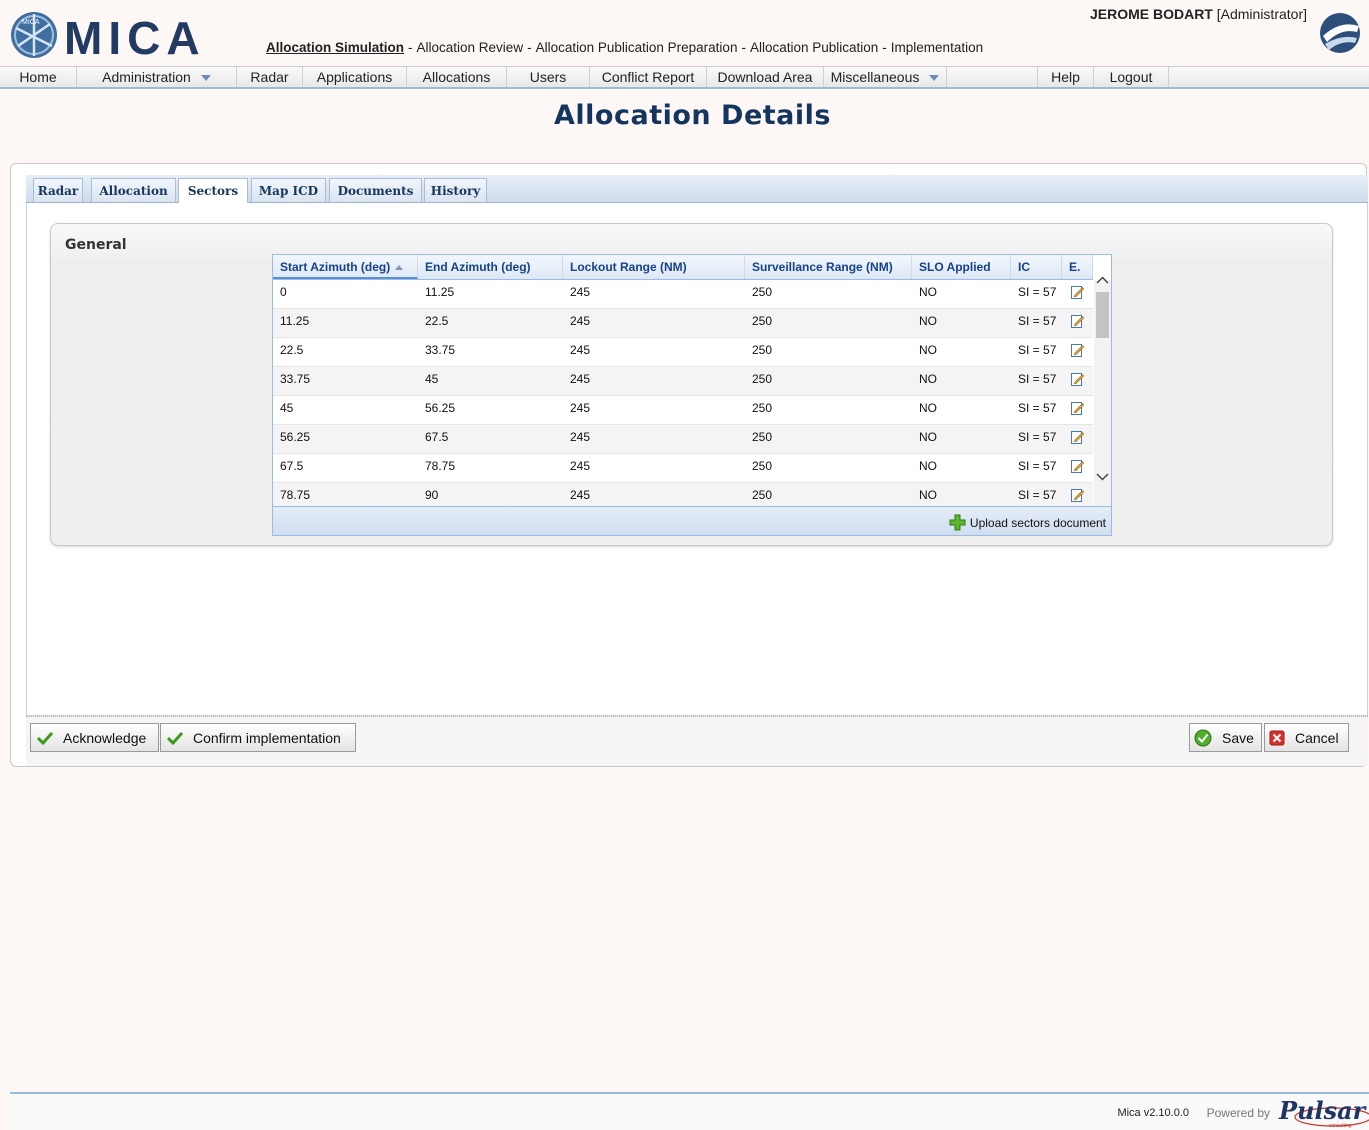 This screenshot has width=1369, height=1130. Describe the element at coordinates (765, 77) in the screenshot. I see `menu-item-download-area: Download Area` at that location.